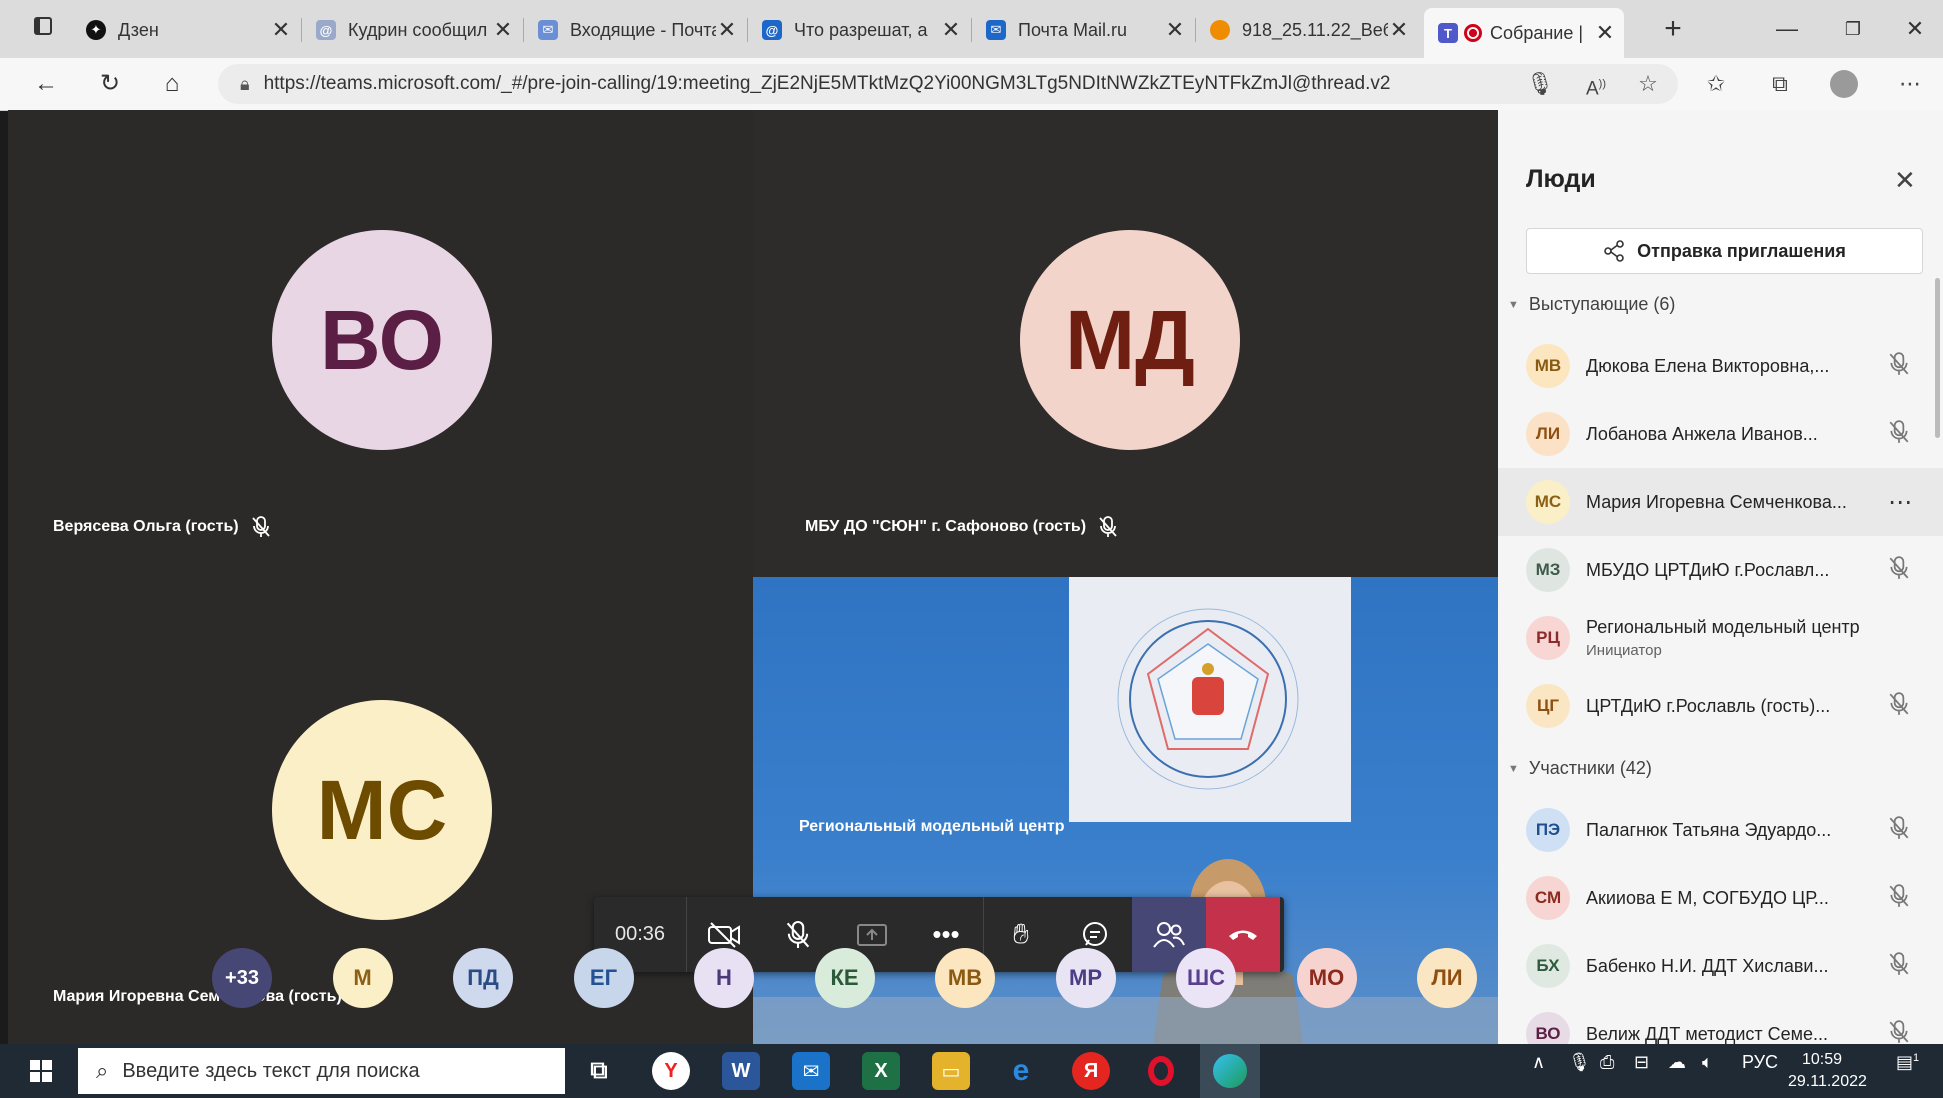 This screenshot has width=1943, height=1098. Describe the element at coordinates (1937, 358) in the screenshot. I see `scrollbar` at that location.